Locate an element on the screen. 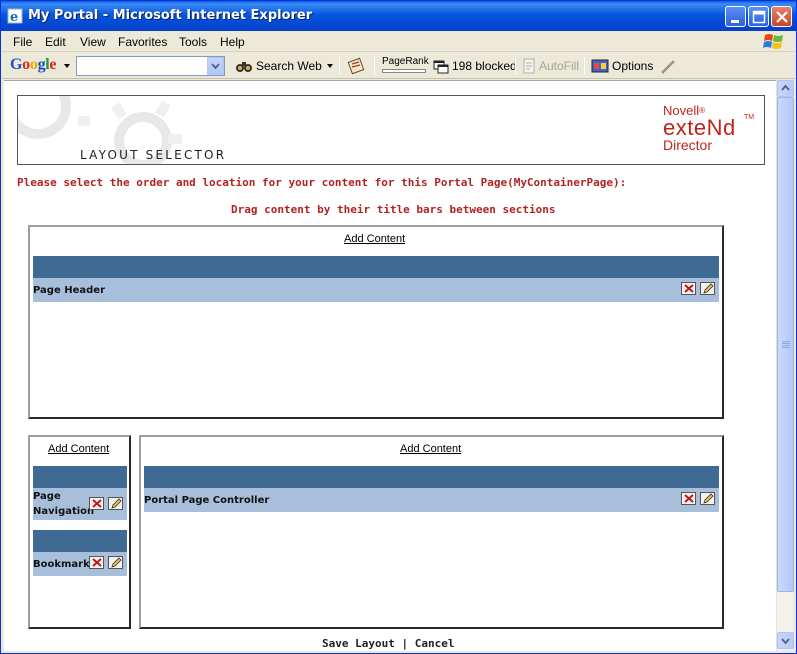 This screenshot has width=797, height=654. search-web-arrow-icon is located at coordinates (330, 66).